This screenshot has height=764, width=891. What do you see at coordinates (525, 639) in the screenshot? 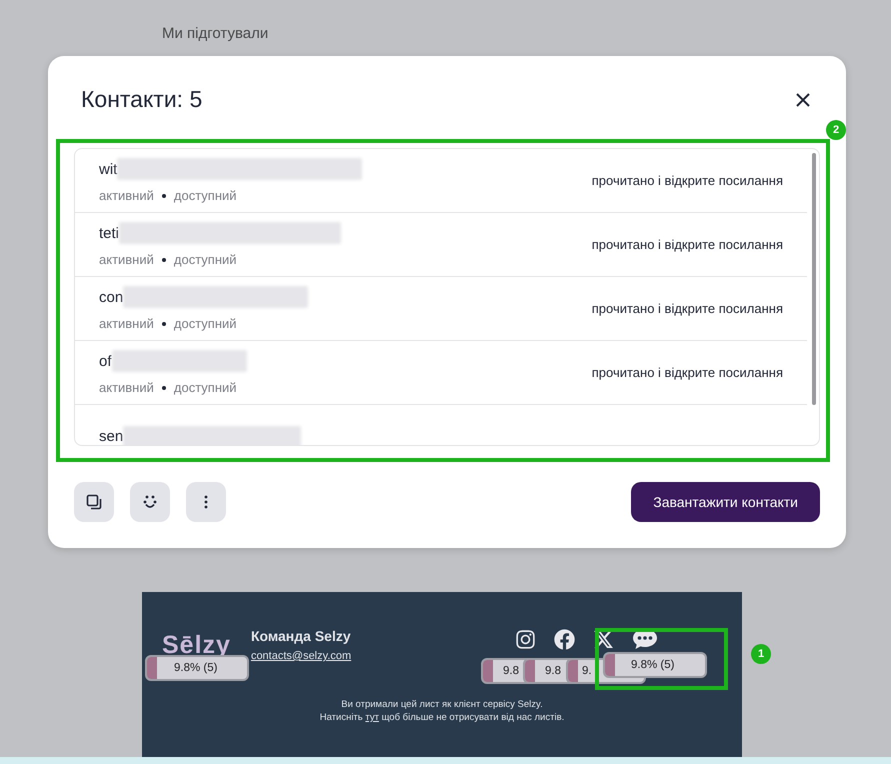
I see `instagram-icon` at bounding box center [525, 639].